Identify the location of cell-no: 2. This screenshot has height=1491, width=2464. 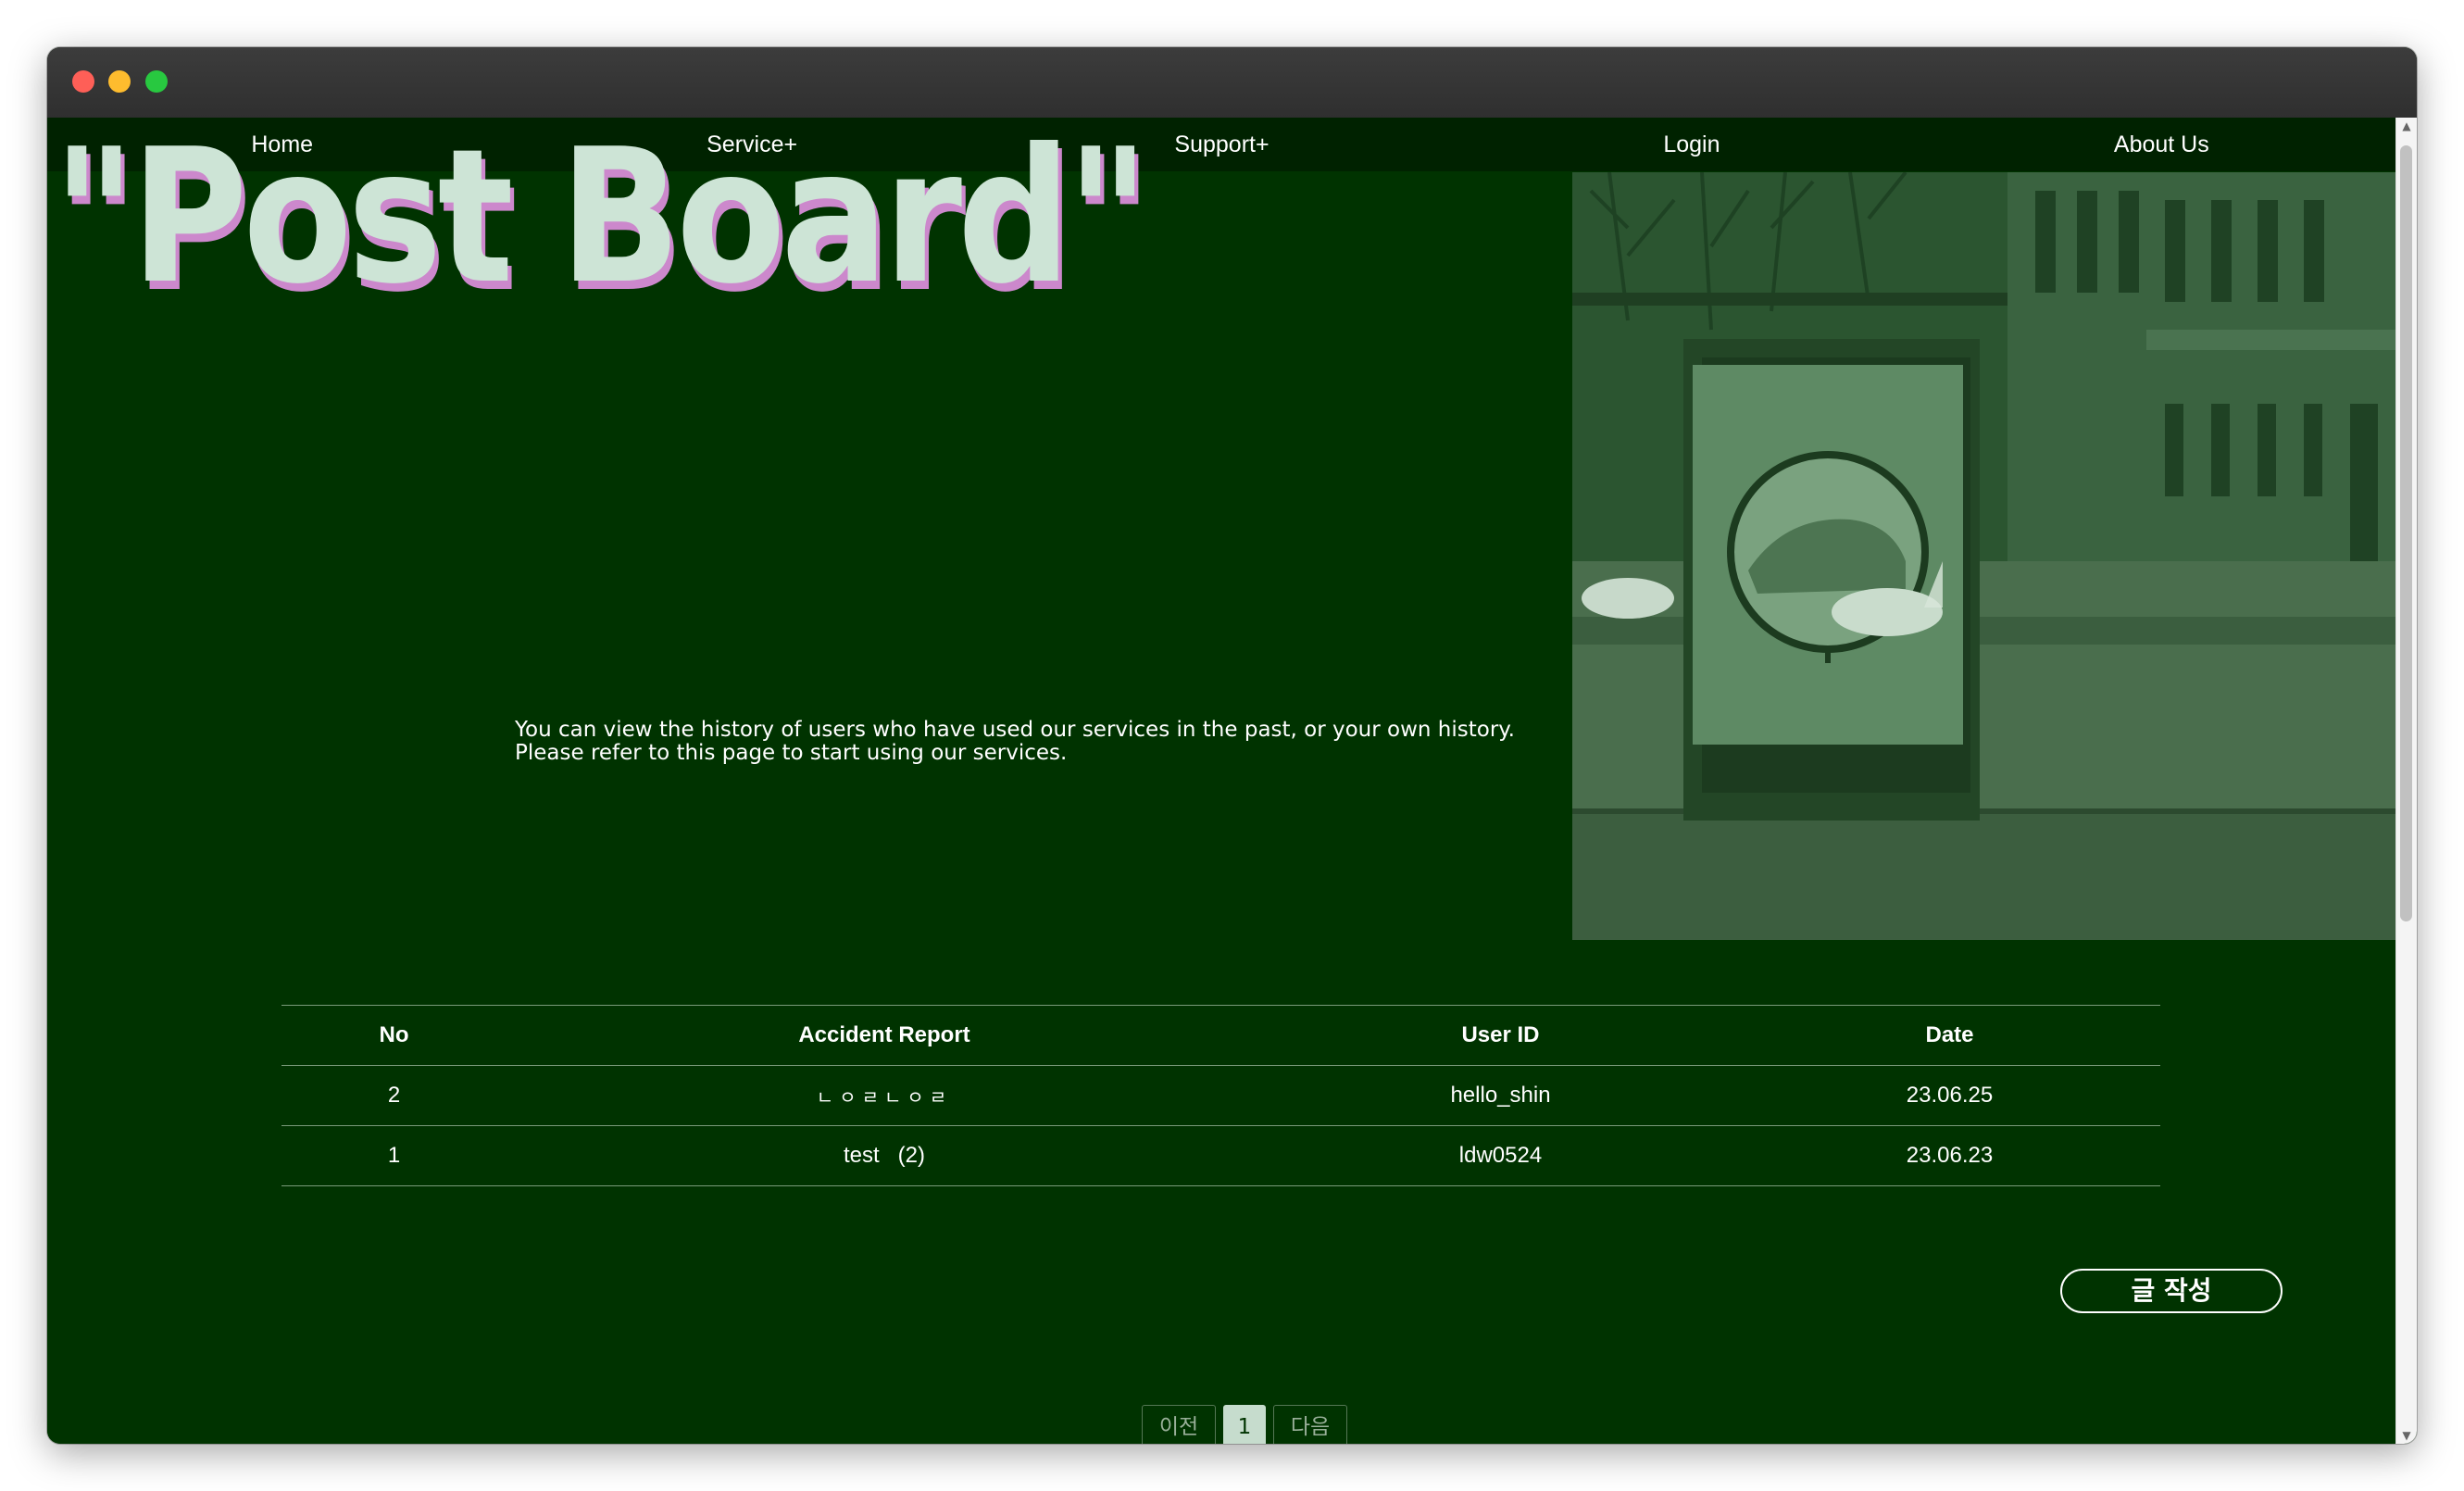
(394, 1095).